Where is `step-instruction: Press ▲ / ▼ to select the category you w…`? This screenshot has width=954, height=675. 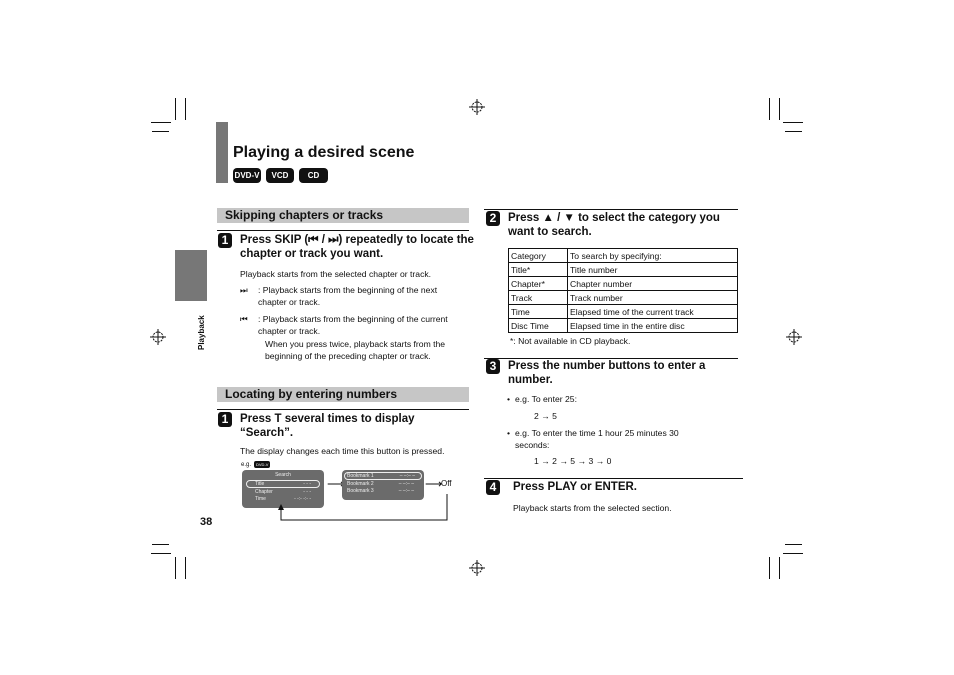 step-instruction: Press ▲ / ▼ to select the category you w… is located at coordinates (614, 225).